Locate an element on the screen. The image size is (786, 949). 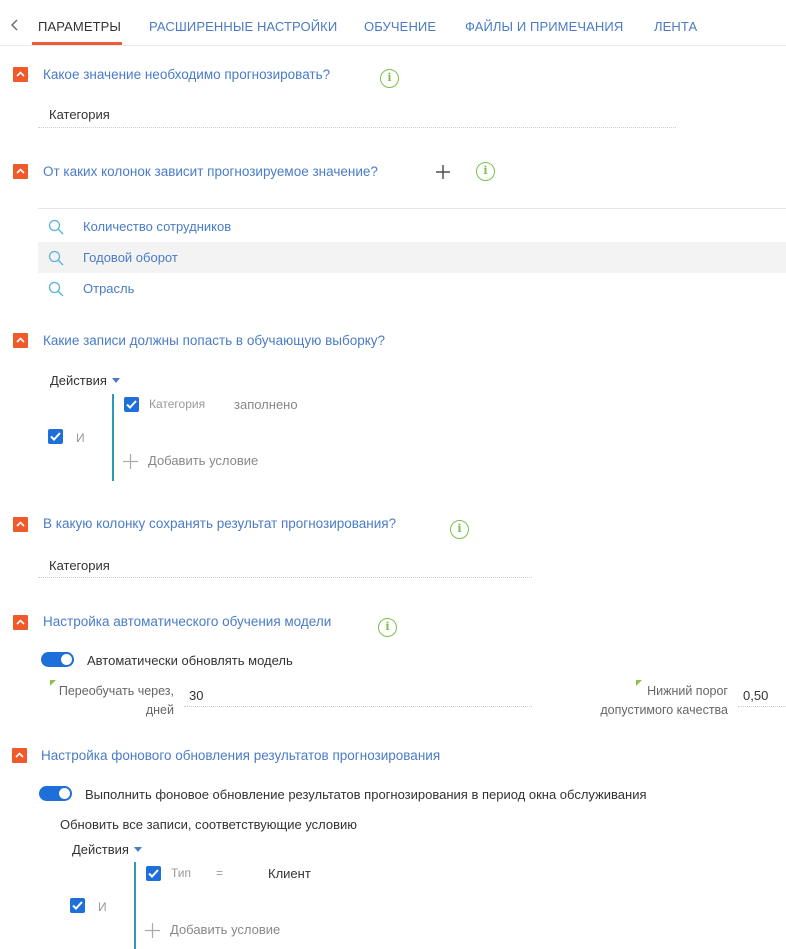
tab-training: ОБУЧЕНИЕ is located at coordinates (400, 26).